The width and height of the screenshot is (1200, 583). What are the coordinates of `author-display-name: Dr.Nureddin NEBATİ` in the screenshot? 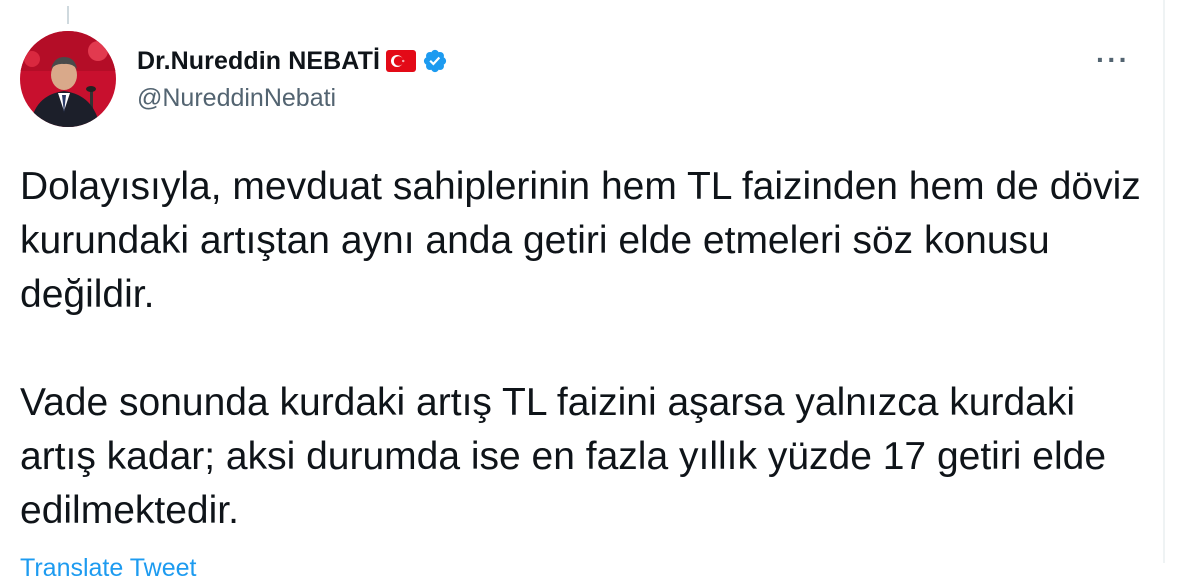 It's located at (258, 61).